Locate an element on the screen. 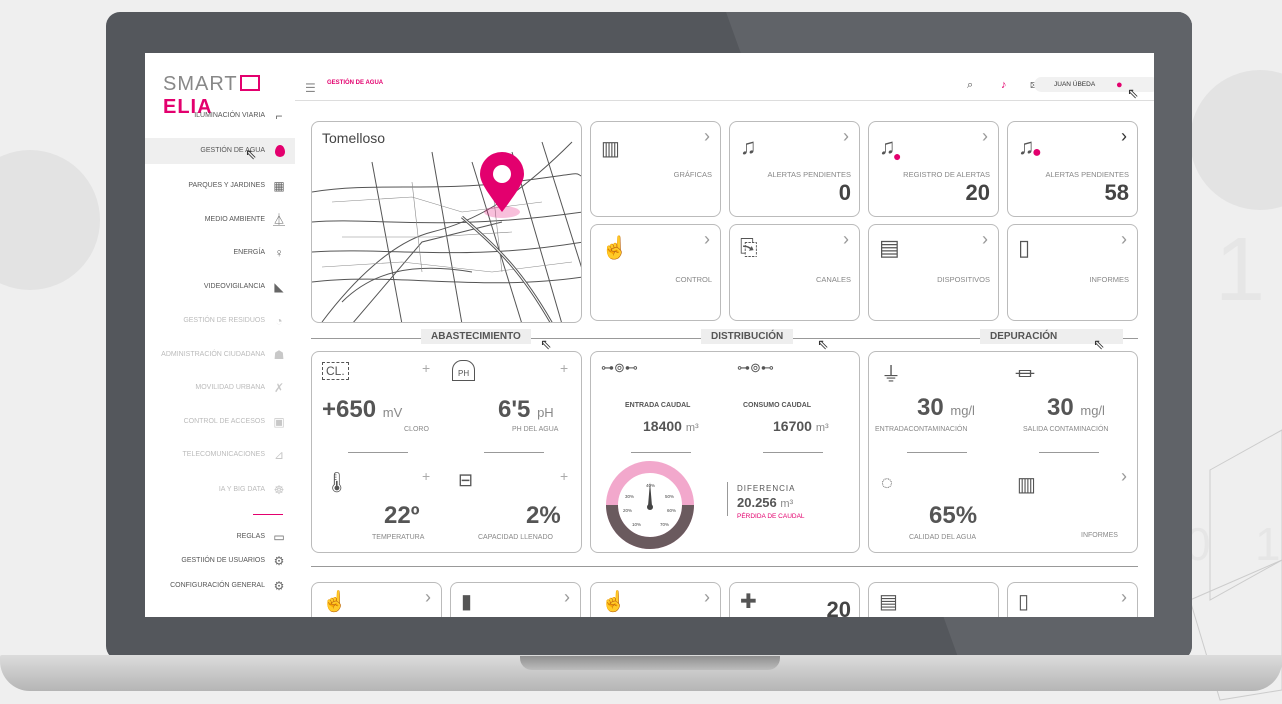 This screenshot has height=704, width=1282. tile-value: 20 is located at coordinates (838, 607).